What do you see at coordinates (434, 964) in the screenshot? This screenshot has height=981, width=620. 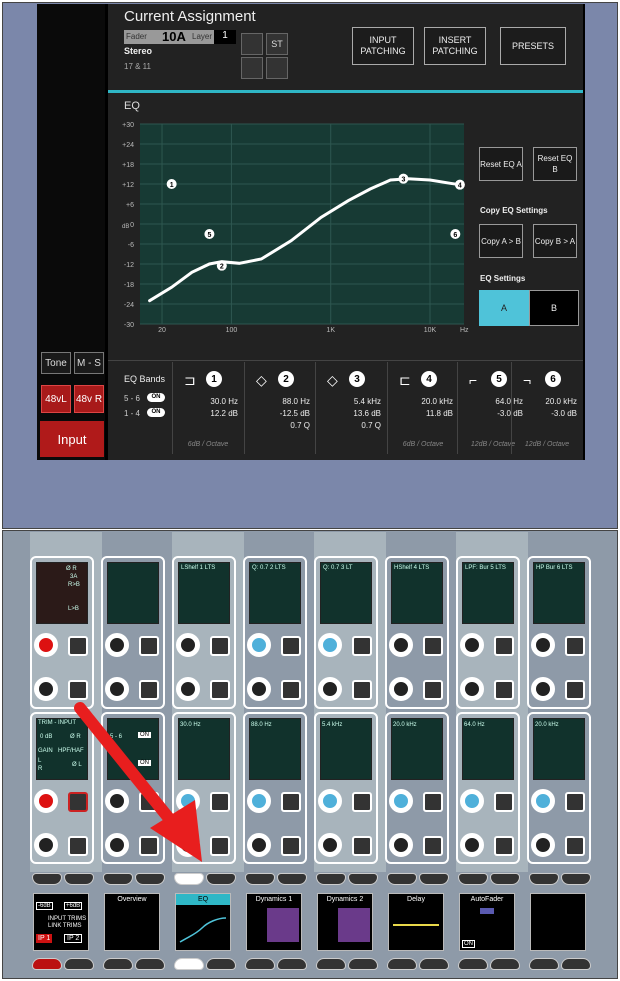 I see `strip-6-select-right` at bounding box center [434, 964].